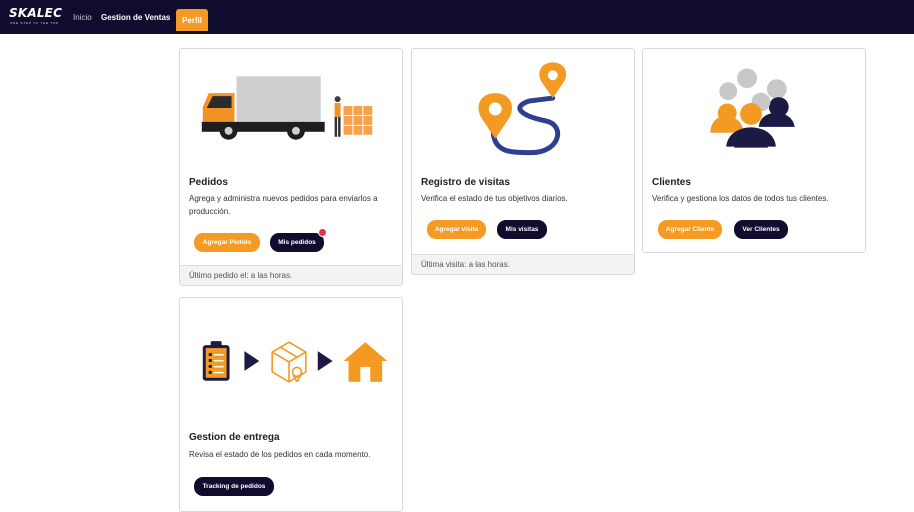 The width and height of the screenshot is (914, 512). What do you see at coordinates (671, 182) in the screenshot?
I see `card-title: Clientes` at bounding box center [671, 182].